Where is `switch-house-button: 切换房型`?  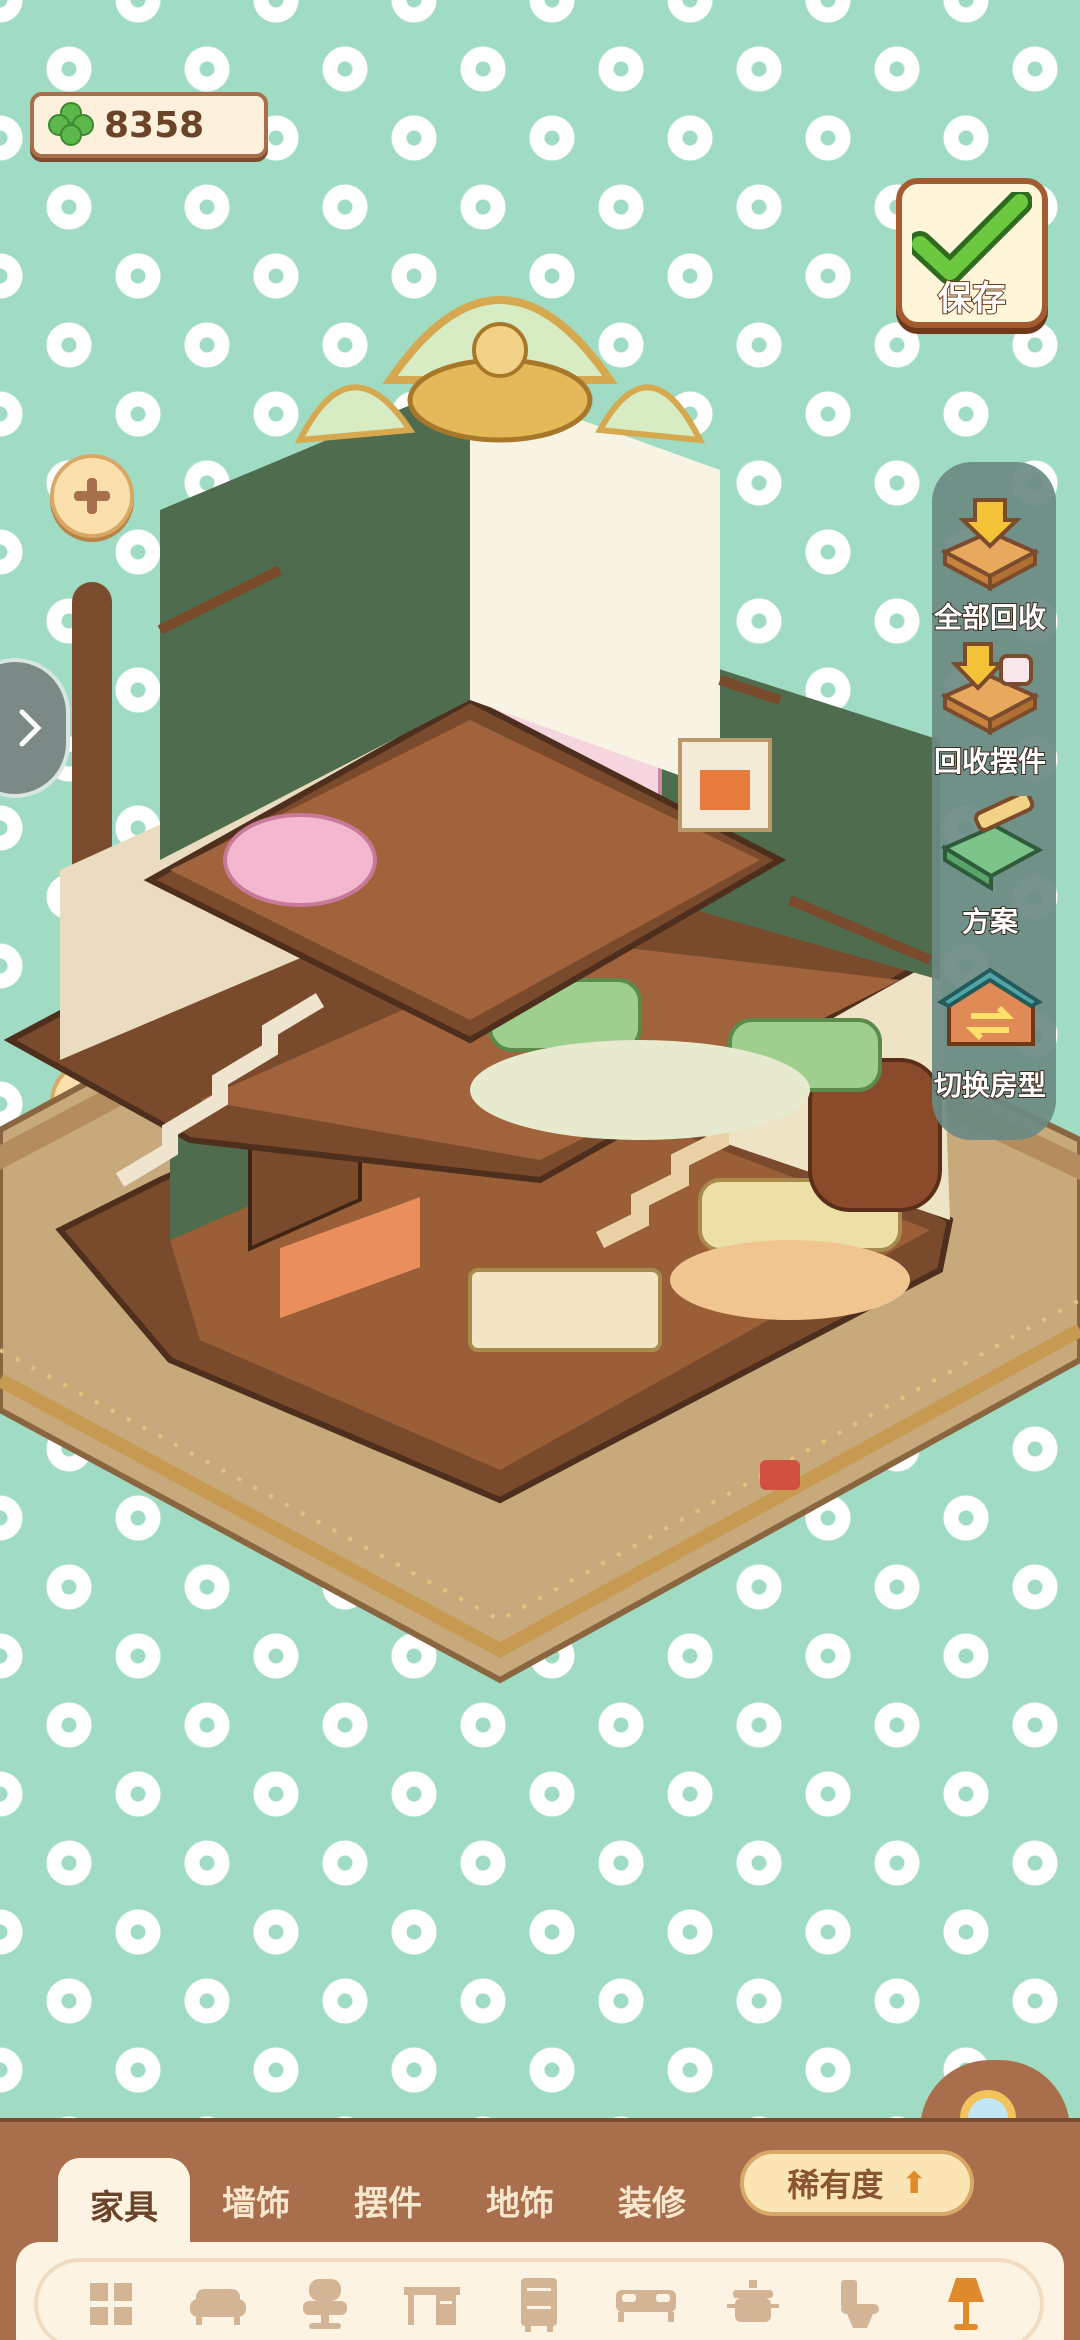 switch-house-button: 切换房型 is located at coordinates (990, 1032).